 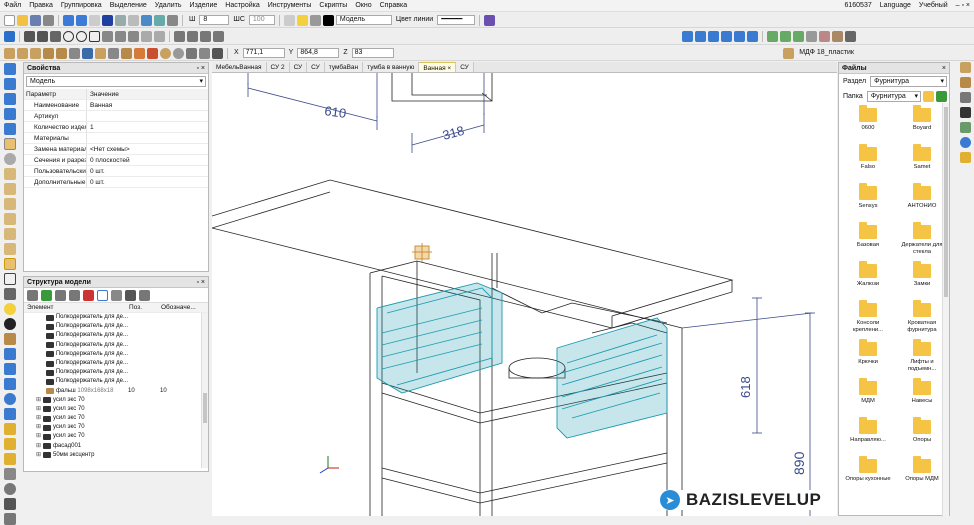 What do you see at coordinates (10, 384) in the screenshot?
I see `spec-icon` at bounding box center [10, 384].